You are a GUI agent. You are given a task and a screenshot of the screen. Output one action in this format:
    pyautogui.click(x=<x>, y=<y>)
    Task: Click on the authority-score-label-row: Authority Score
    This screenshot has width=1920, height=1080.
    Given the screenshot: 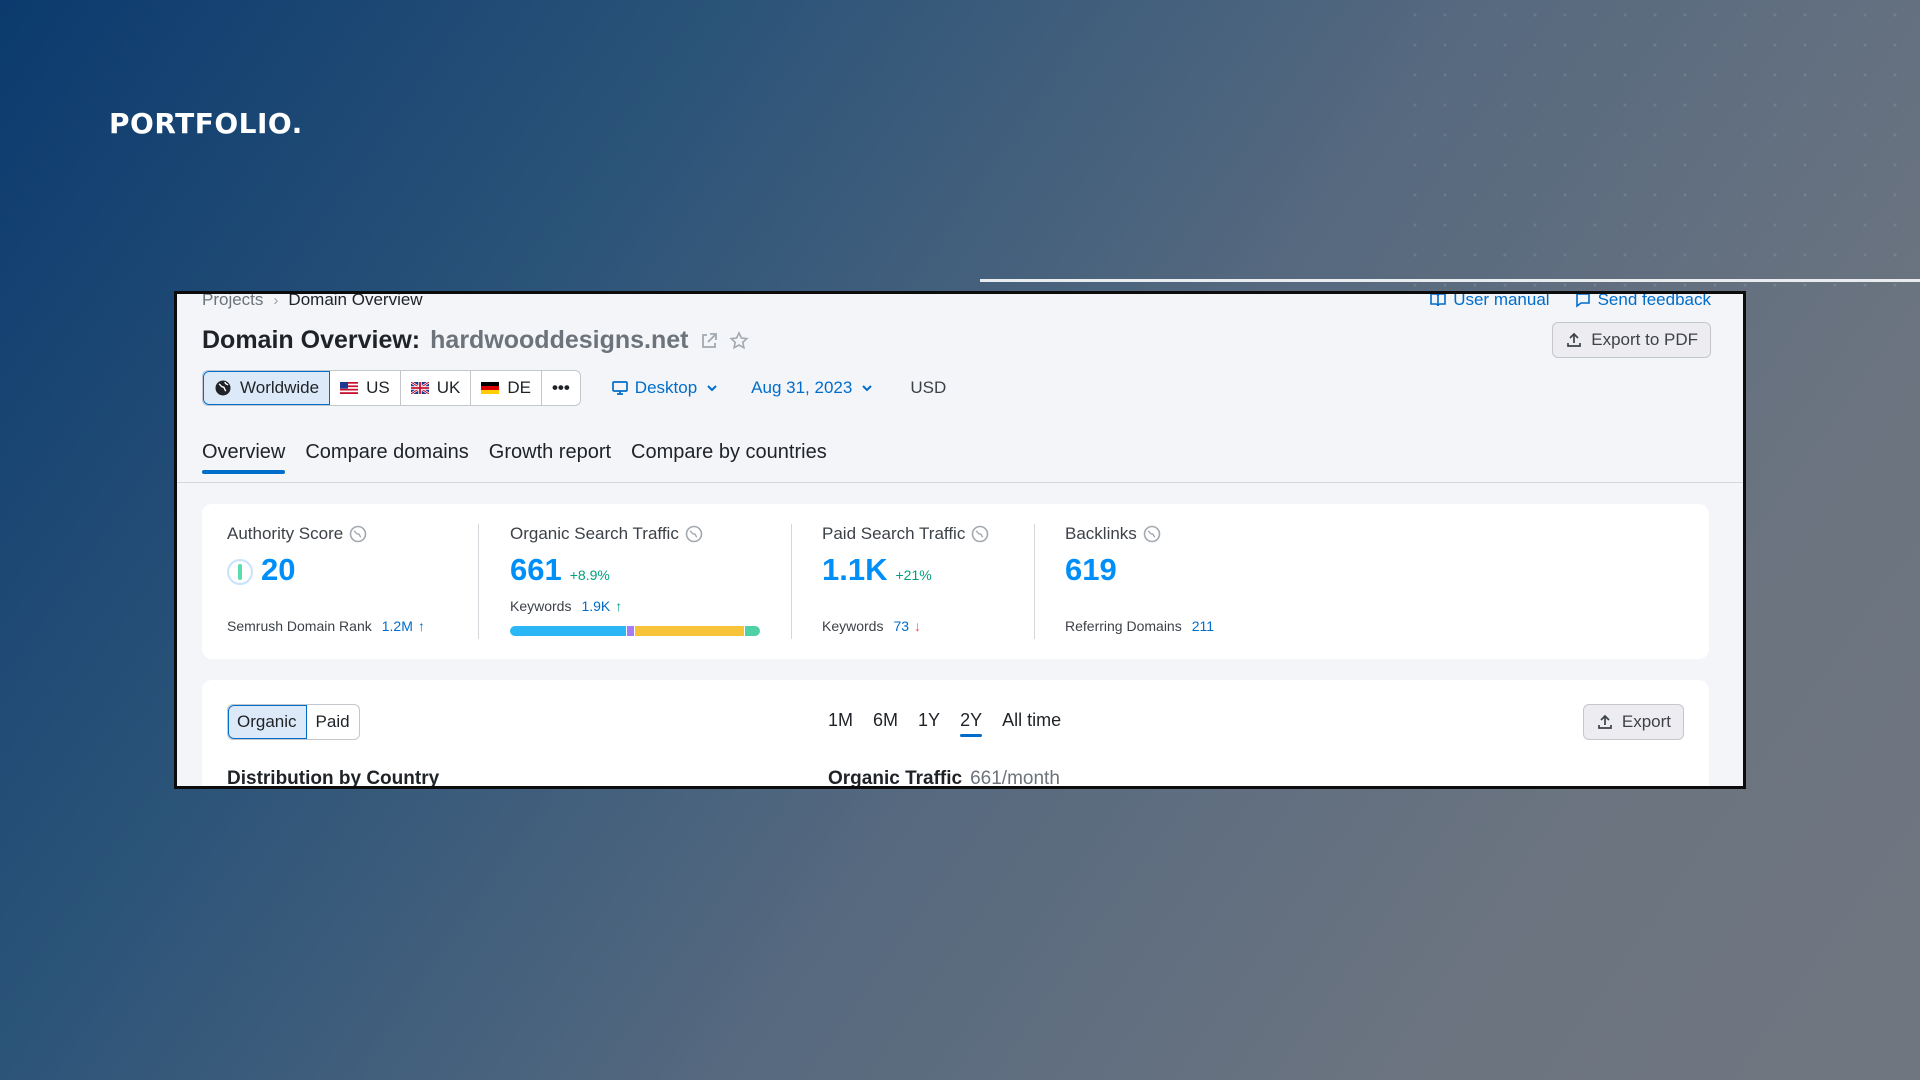 What is the action you would take?
    pyautogui.click(x=326, y=534)
    